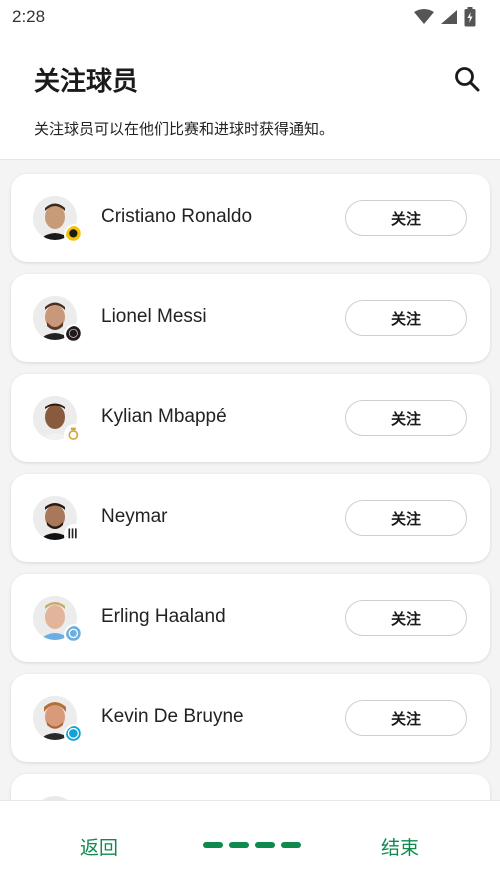  What do you see at coordinates (134, 516) in the screenshot?
I see `player-name: Neymar` at bounding box center [134, 516].